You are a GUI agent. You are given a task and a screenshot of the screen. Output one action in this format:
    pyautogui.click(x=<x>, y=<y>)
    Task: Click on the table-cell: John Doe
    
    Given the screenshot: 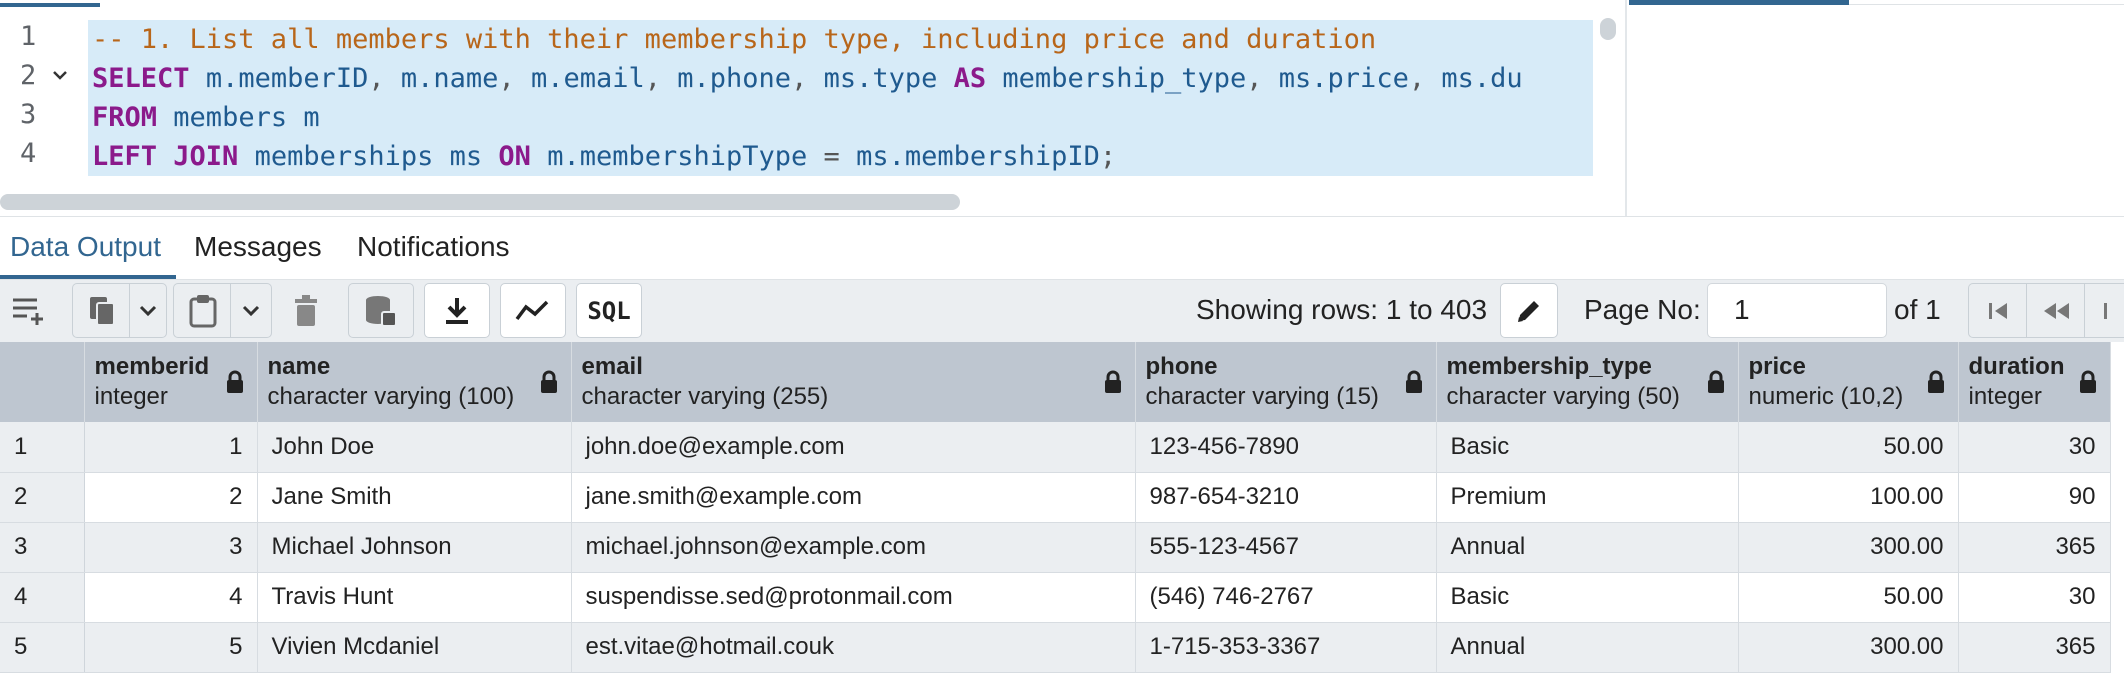 What is the action you would take?
    pyautogui.click(x=414, y=447)
    